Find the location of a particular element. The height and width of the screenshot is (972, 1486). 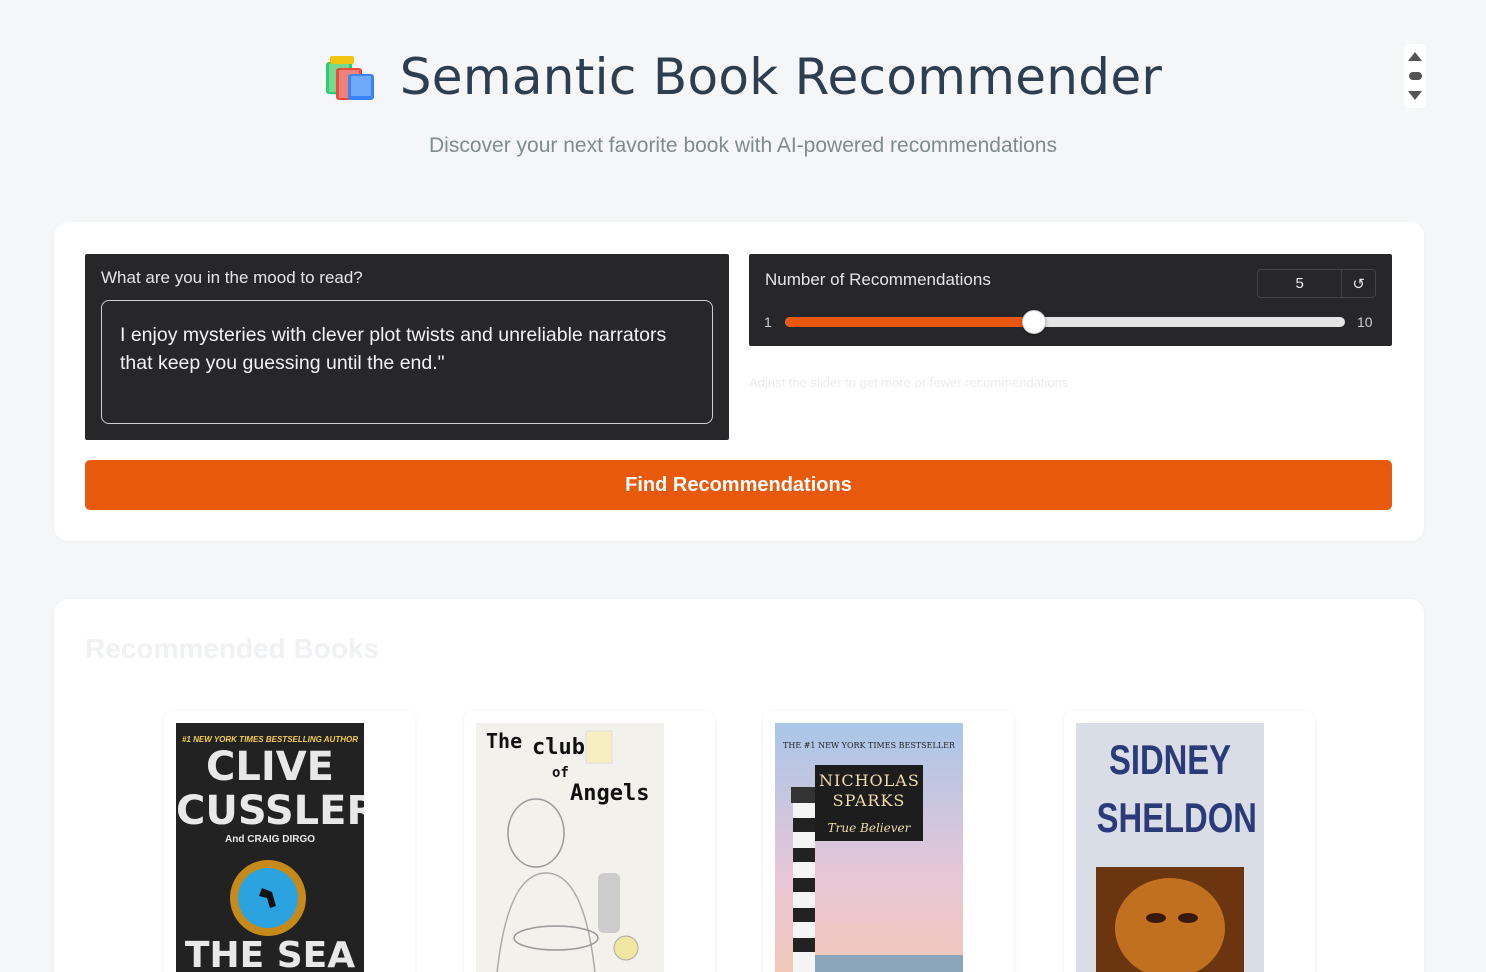

books-icon is located at coordinates (351, 77).